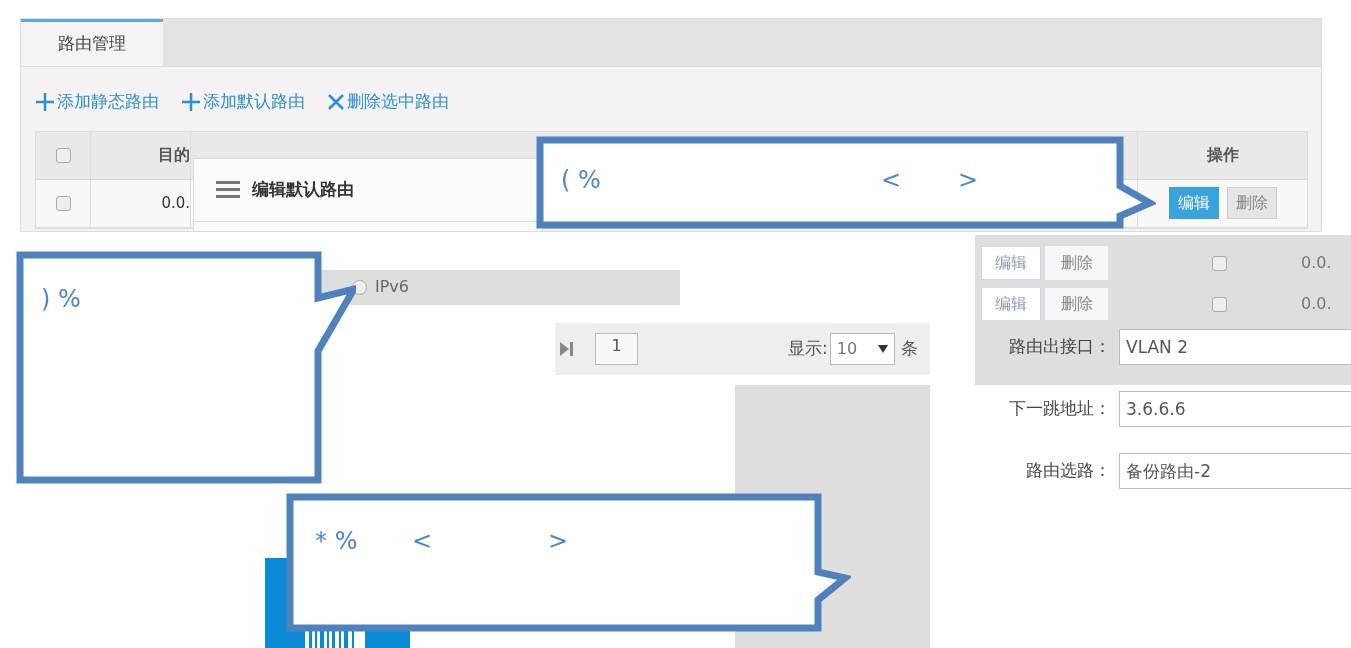  Describe the element at coordinates (882, 349) in the screenshot. I see `caret-icon` at that location.